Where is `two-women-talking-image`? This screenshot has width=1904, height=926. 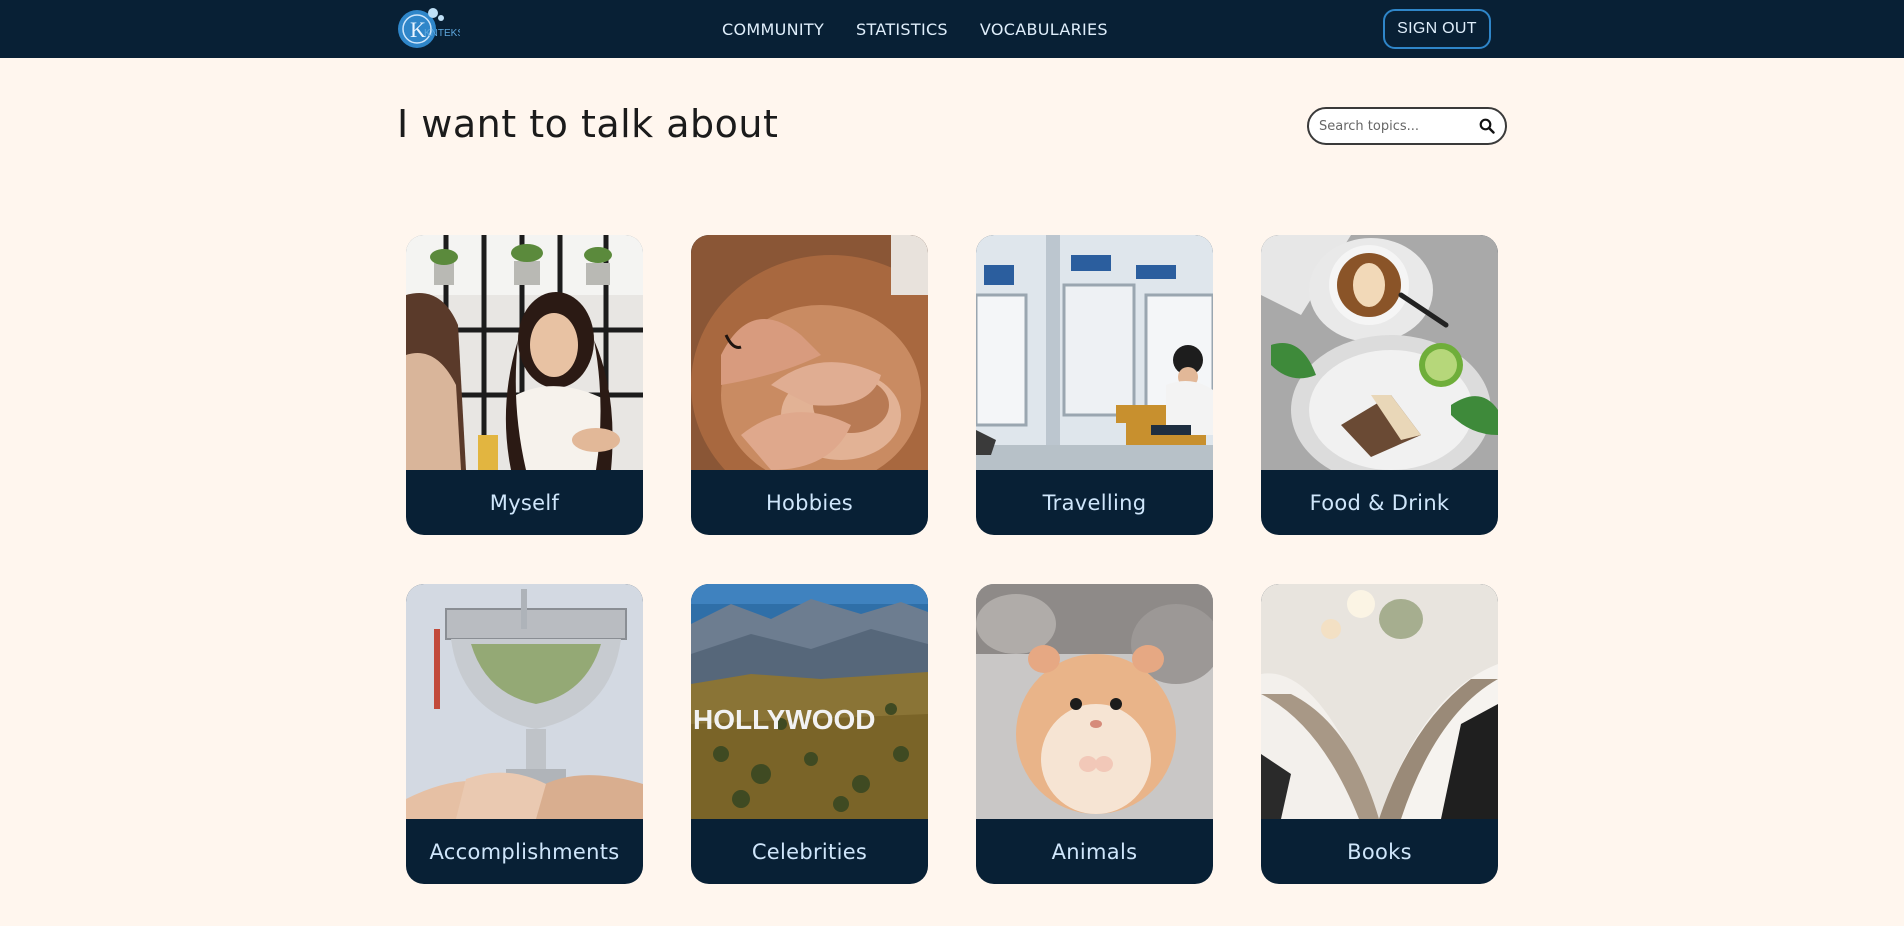
two-women-talking-image is located at coordinates (524, 352).